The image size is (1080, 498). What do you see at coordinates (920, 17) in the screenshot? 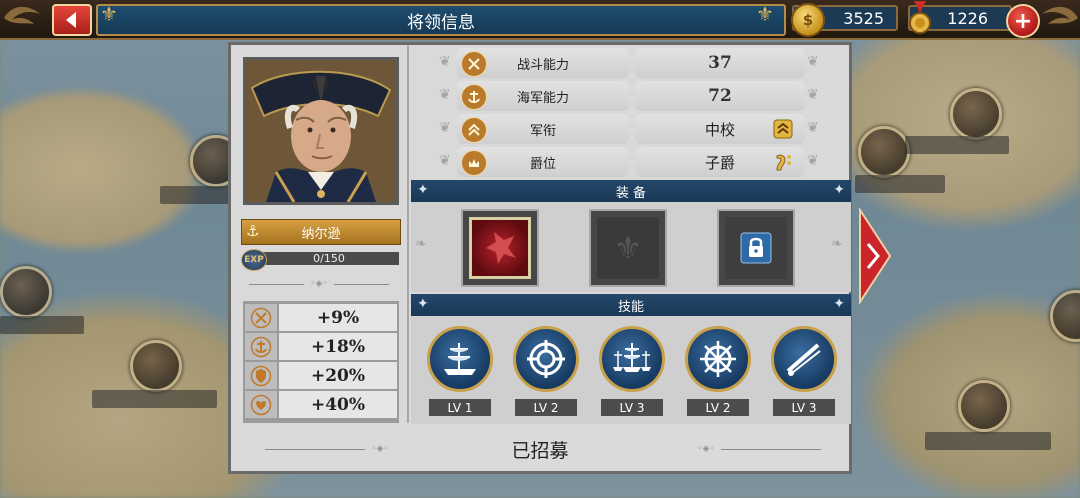
I see `medal-icon` at bounding box center [920, 17].